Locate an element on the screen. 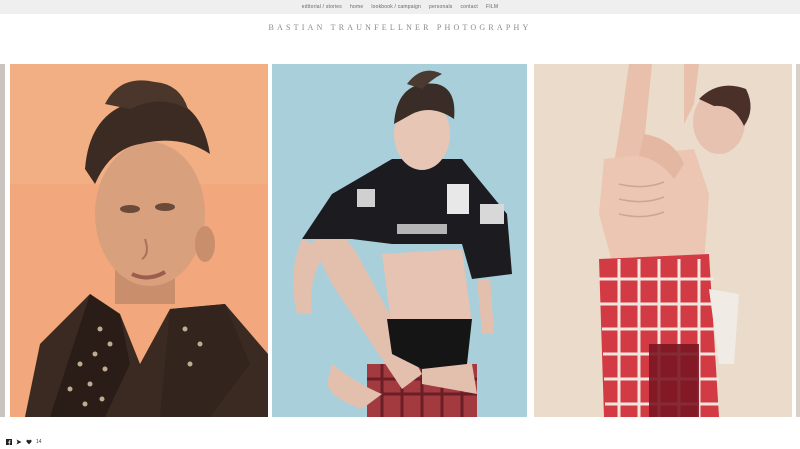 The width and height of the screenshot is (800, 449). facebook-icon is located at coordinates (9, 441).